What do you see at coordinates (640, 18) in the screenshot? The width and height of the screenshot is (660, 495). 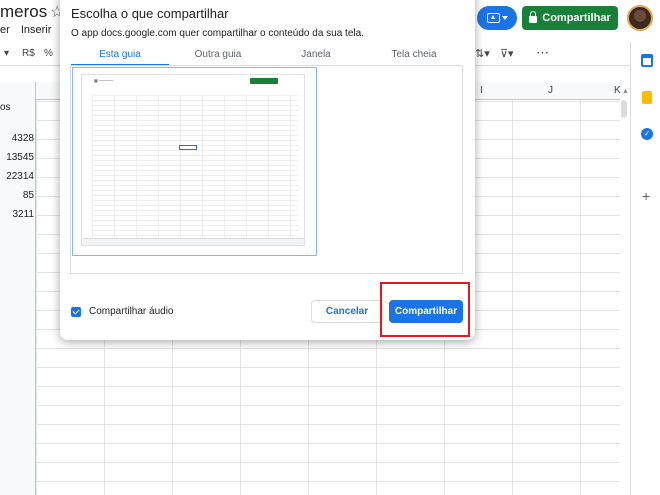 I see `avatar` at bounding box center [640, 18].